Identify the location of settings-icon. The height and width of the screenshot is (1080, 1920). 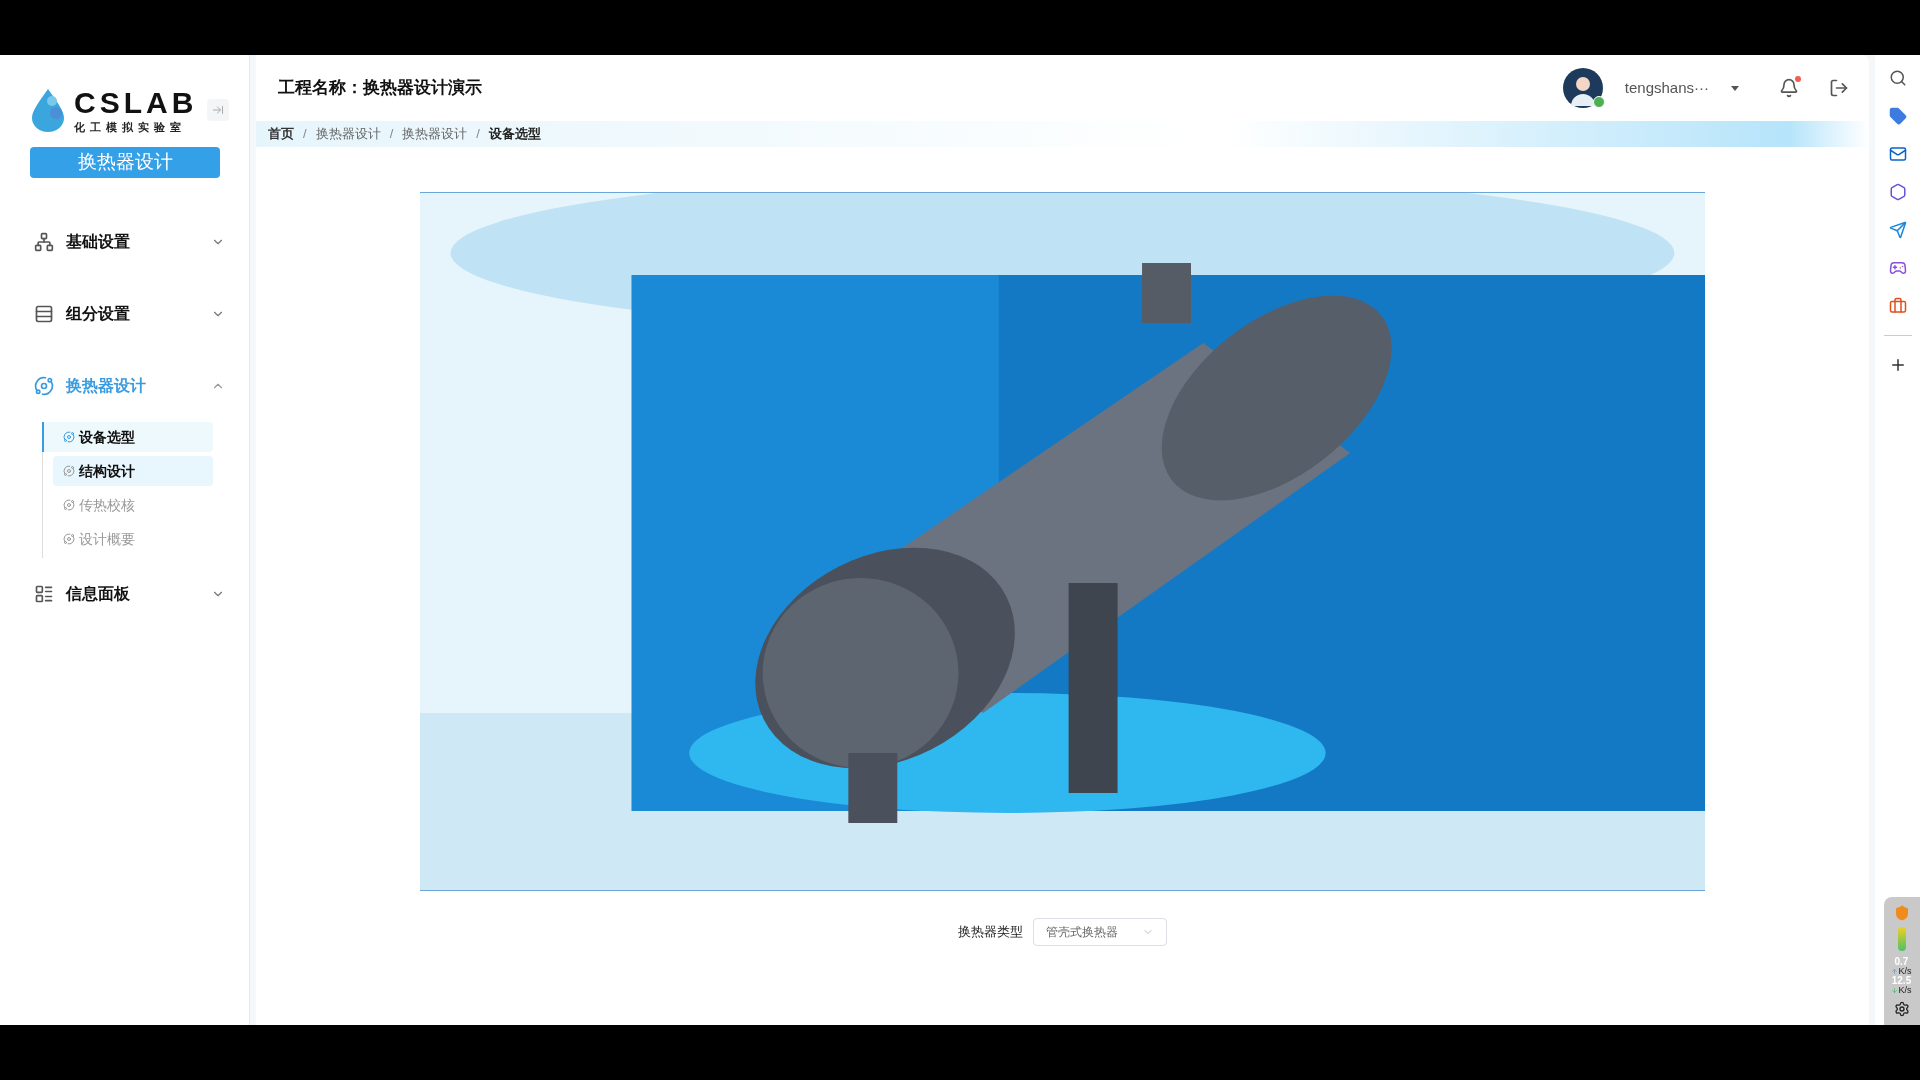
(1901, 1009).